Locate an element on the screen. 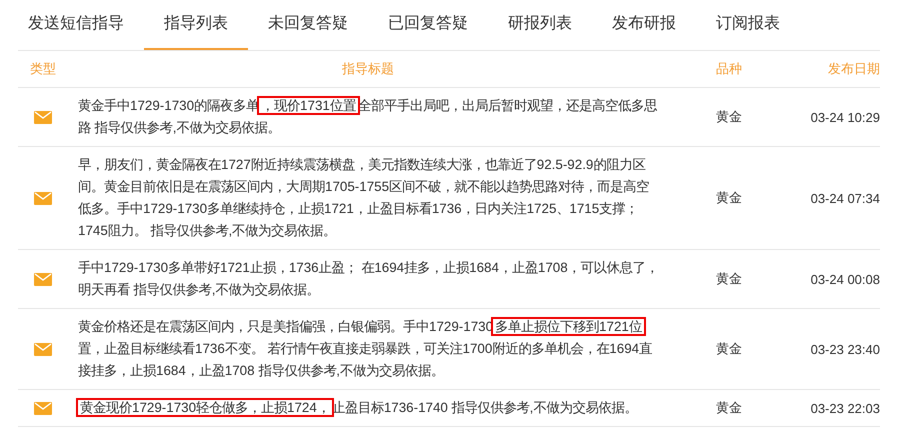 The width and height of the screenshot is (900, 443). guidance-text: 黄金现价1729-1730轻仓做多，止损1724，止盈目标1736-1740 指导仅供参考,不做为交易依据。 is located at coordinates (368, 408).